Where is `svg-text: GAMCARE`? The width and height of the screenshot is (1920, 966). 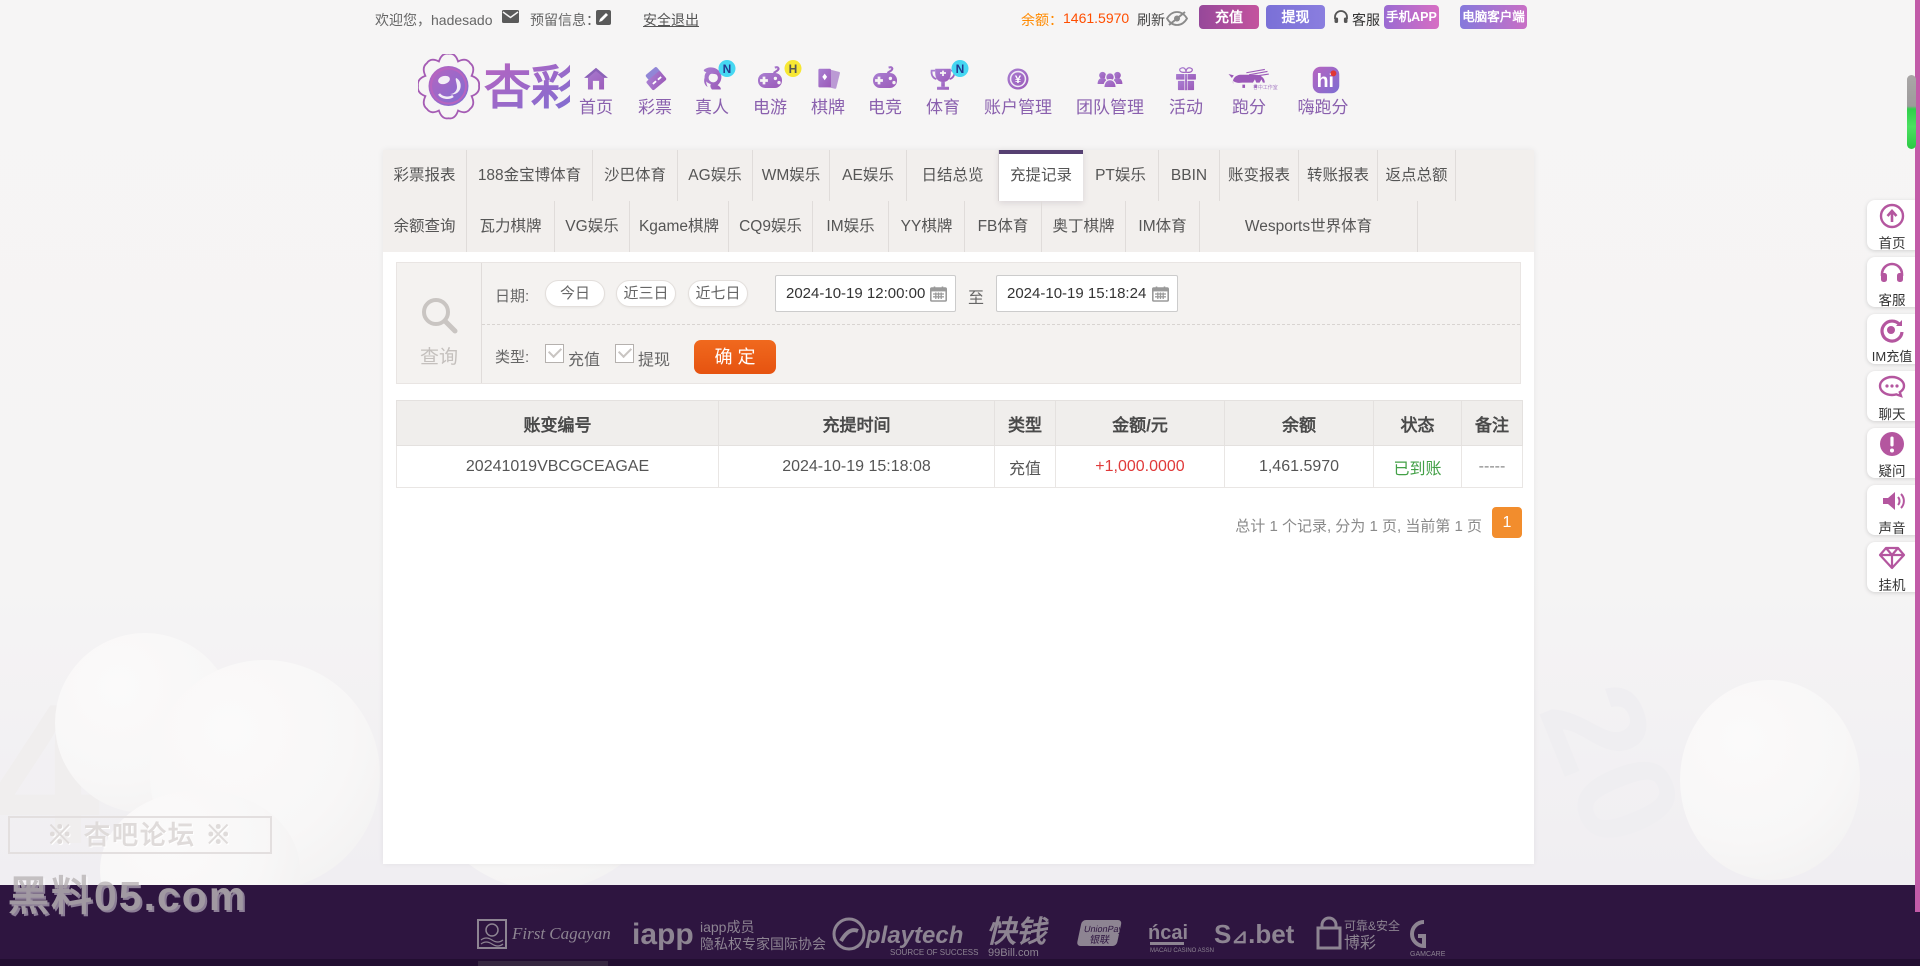 svg-text: GAMCARE is located at coordinates (1428, 954).